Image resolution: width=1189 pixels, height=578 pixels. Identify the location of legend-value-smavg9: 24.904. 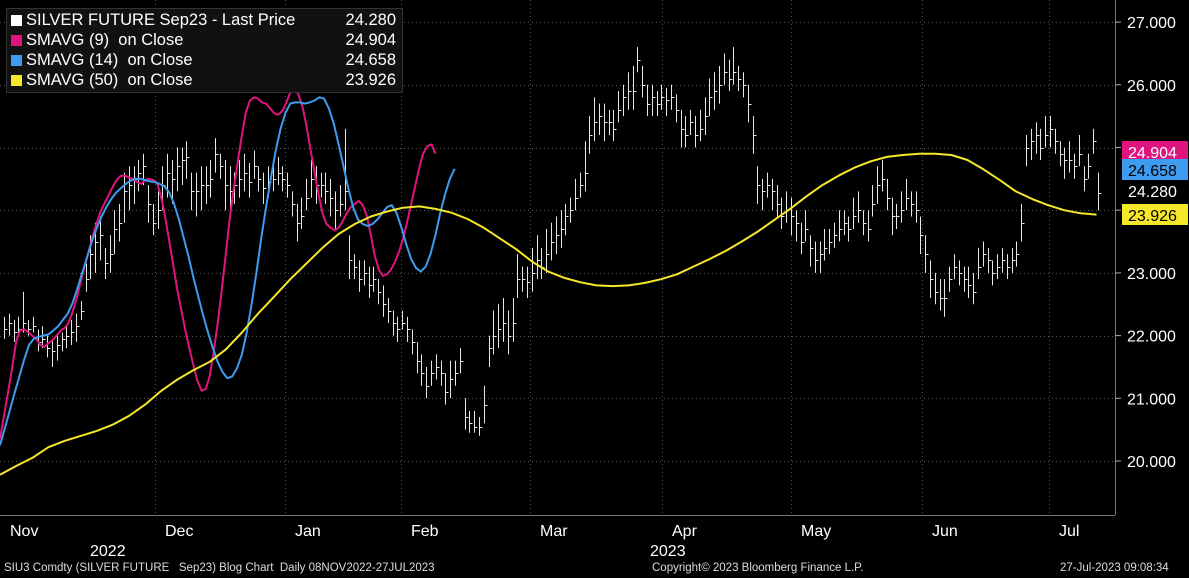
(370, 40).